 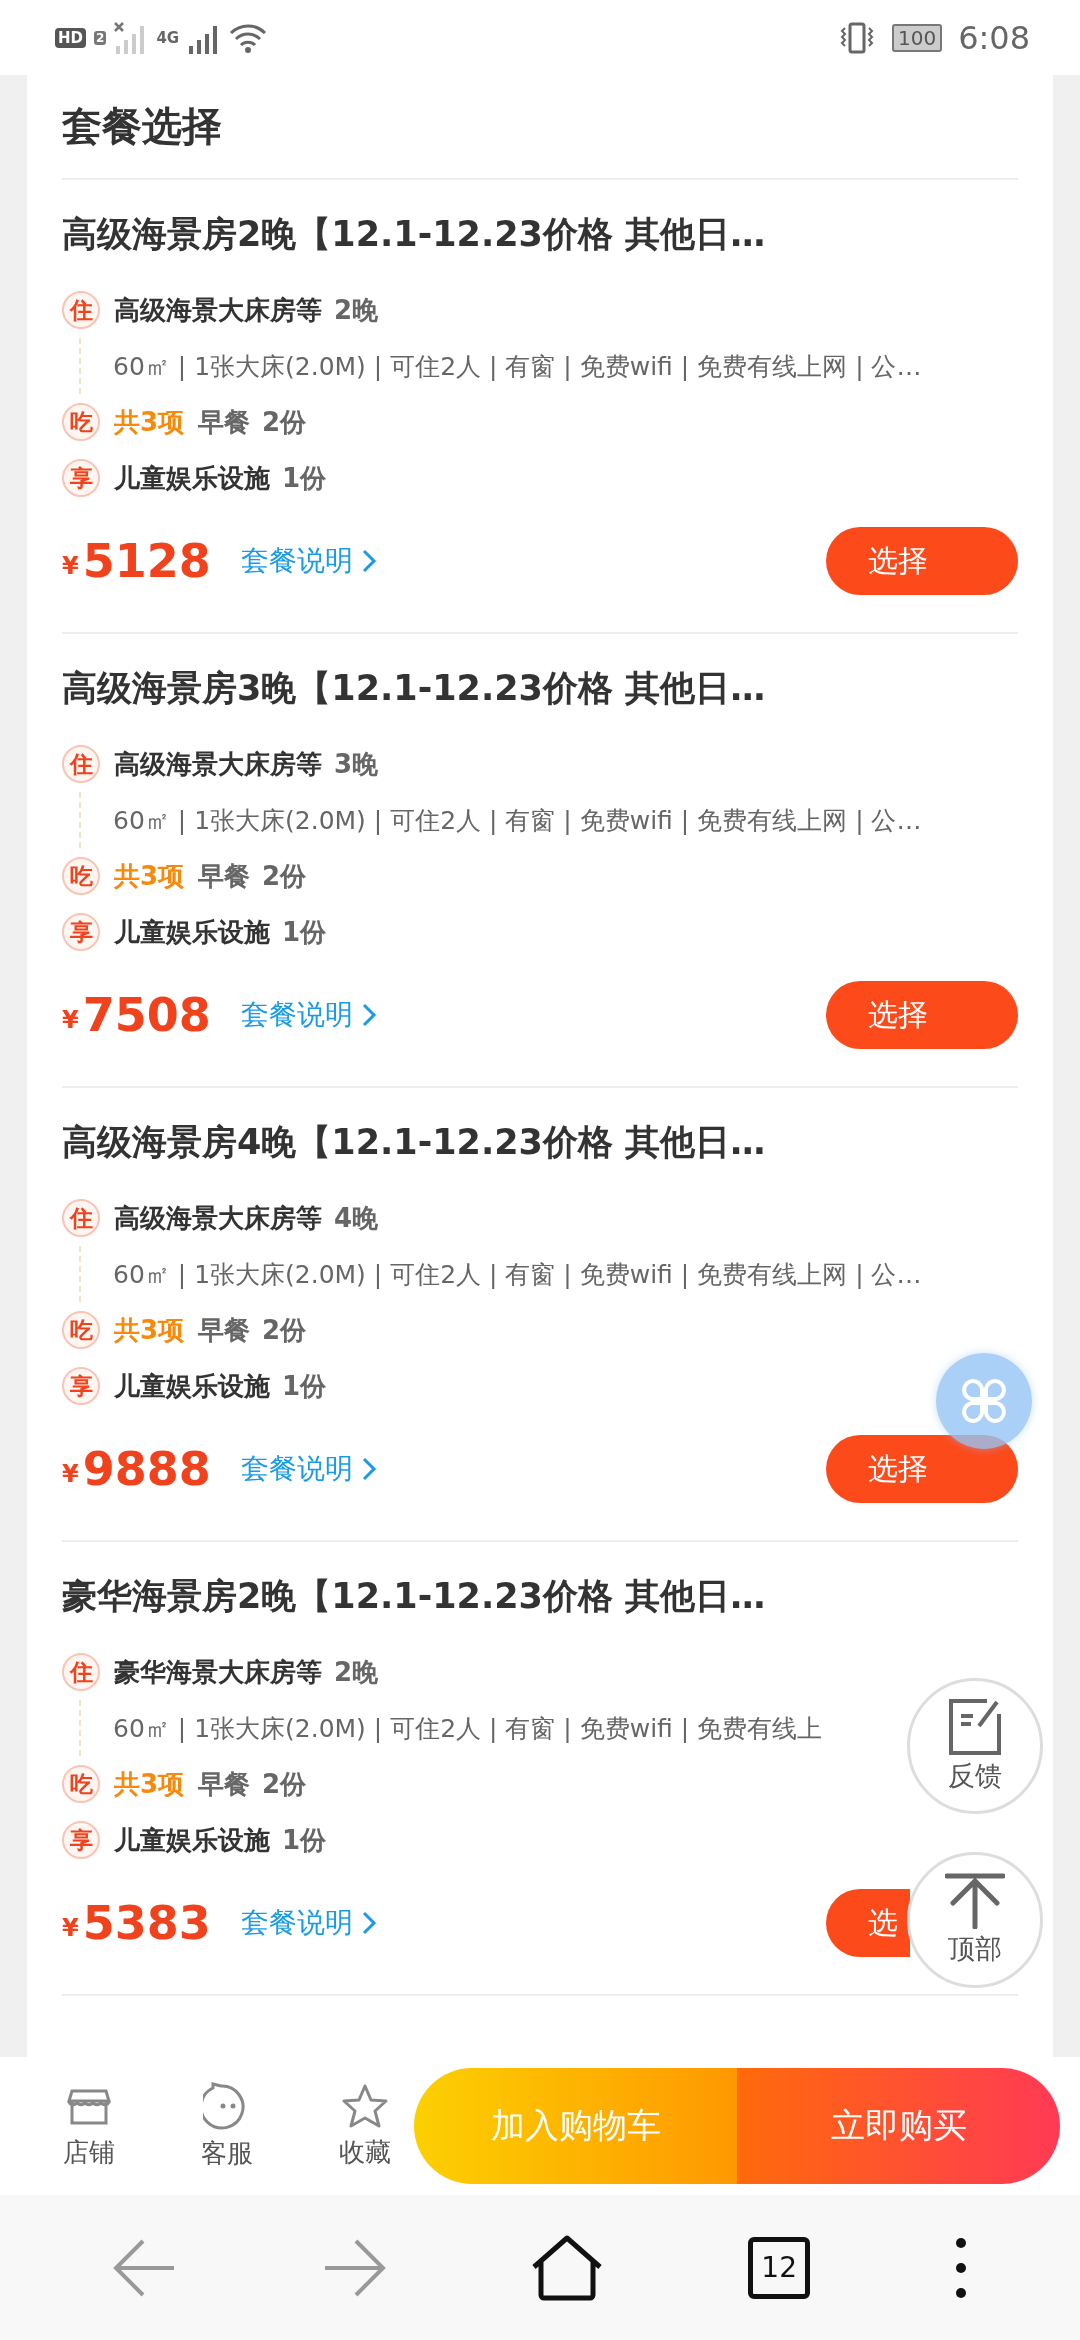 I want to click on item-quantity: 3晚, so click(x=356, y=764).